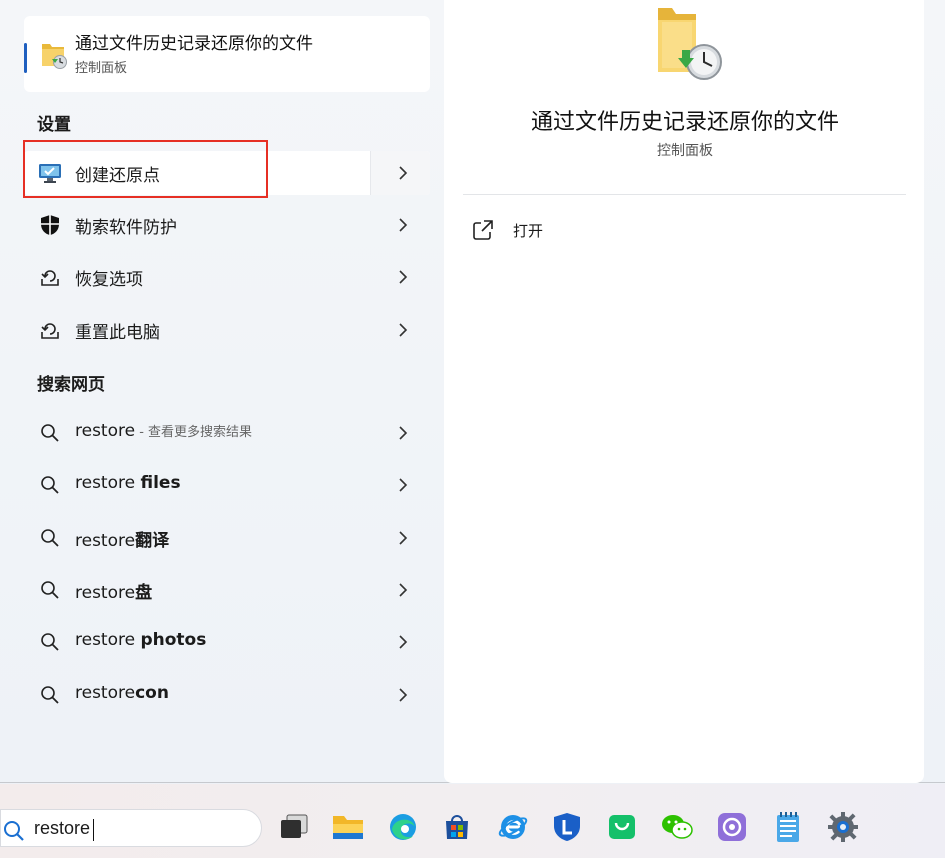 The width and height of the screenshot is (945, 858). What do you see at coordinates (685, 151) in the screenshot?
I see `preview-subtitle: 控制面板` at bounding box center [685, 151].